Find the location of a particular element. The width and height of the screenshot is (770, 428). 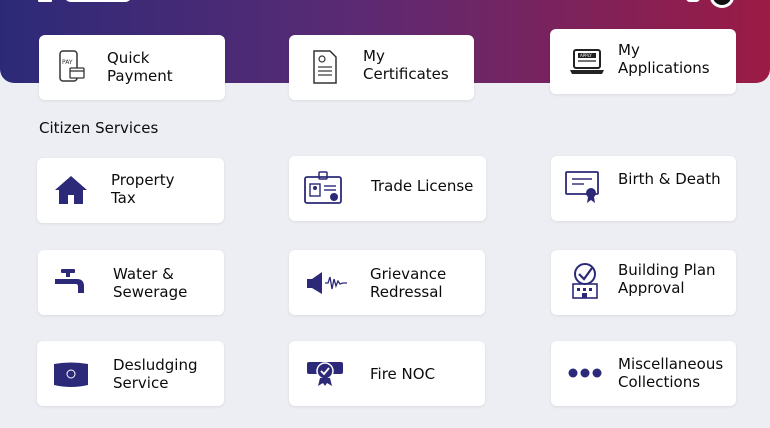

my-certificates-card: My Certificates is located at coordinates (381, 67).